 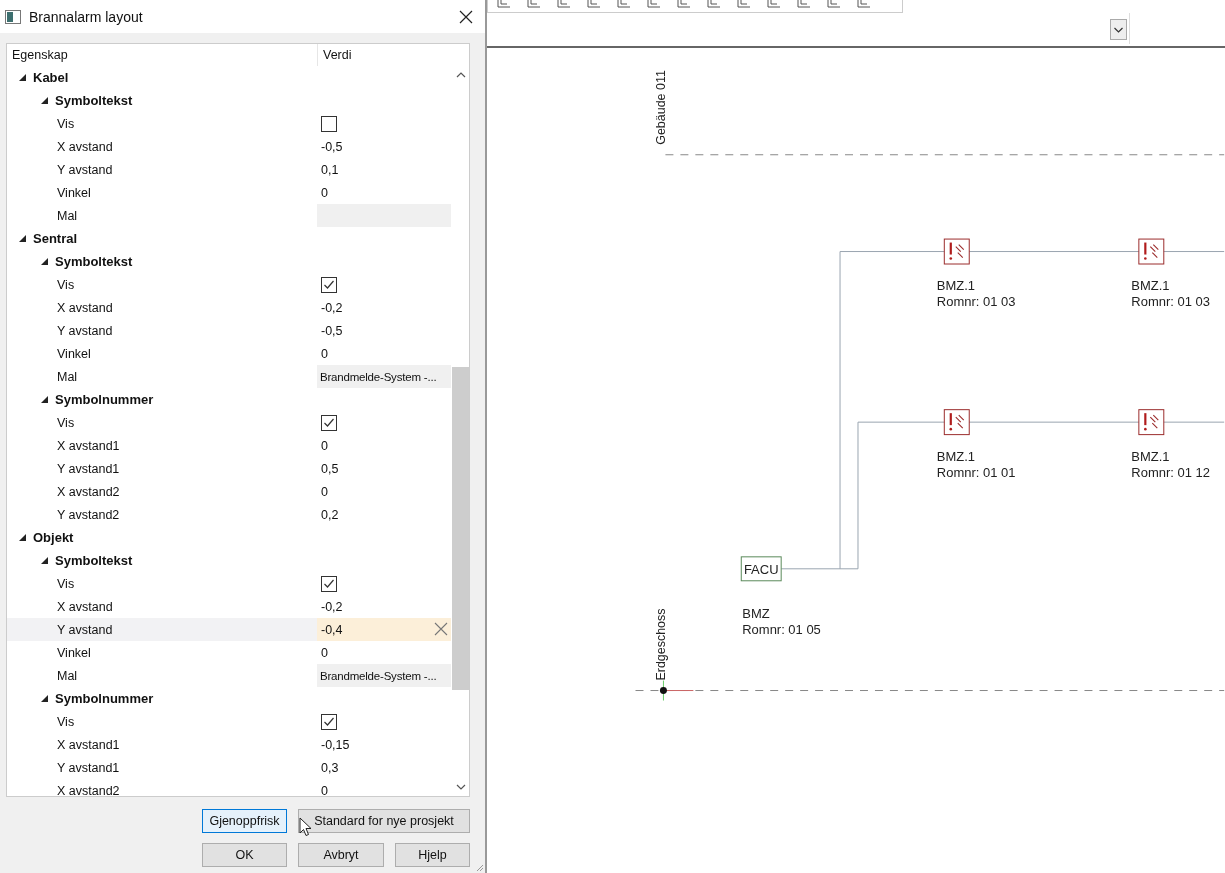 What do you see at coordinates (86, 16) in the screenshot?
I see `window-title: Brannalarm layout` at bounding box center [86, 16].